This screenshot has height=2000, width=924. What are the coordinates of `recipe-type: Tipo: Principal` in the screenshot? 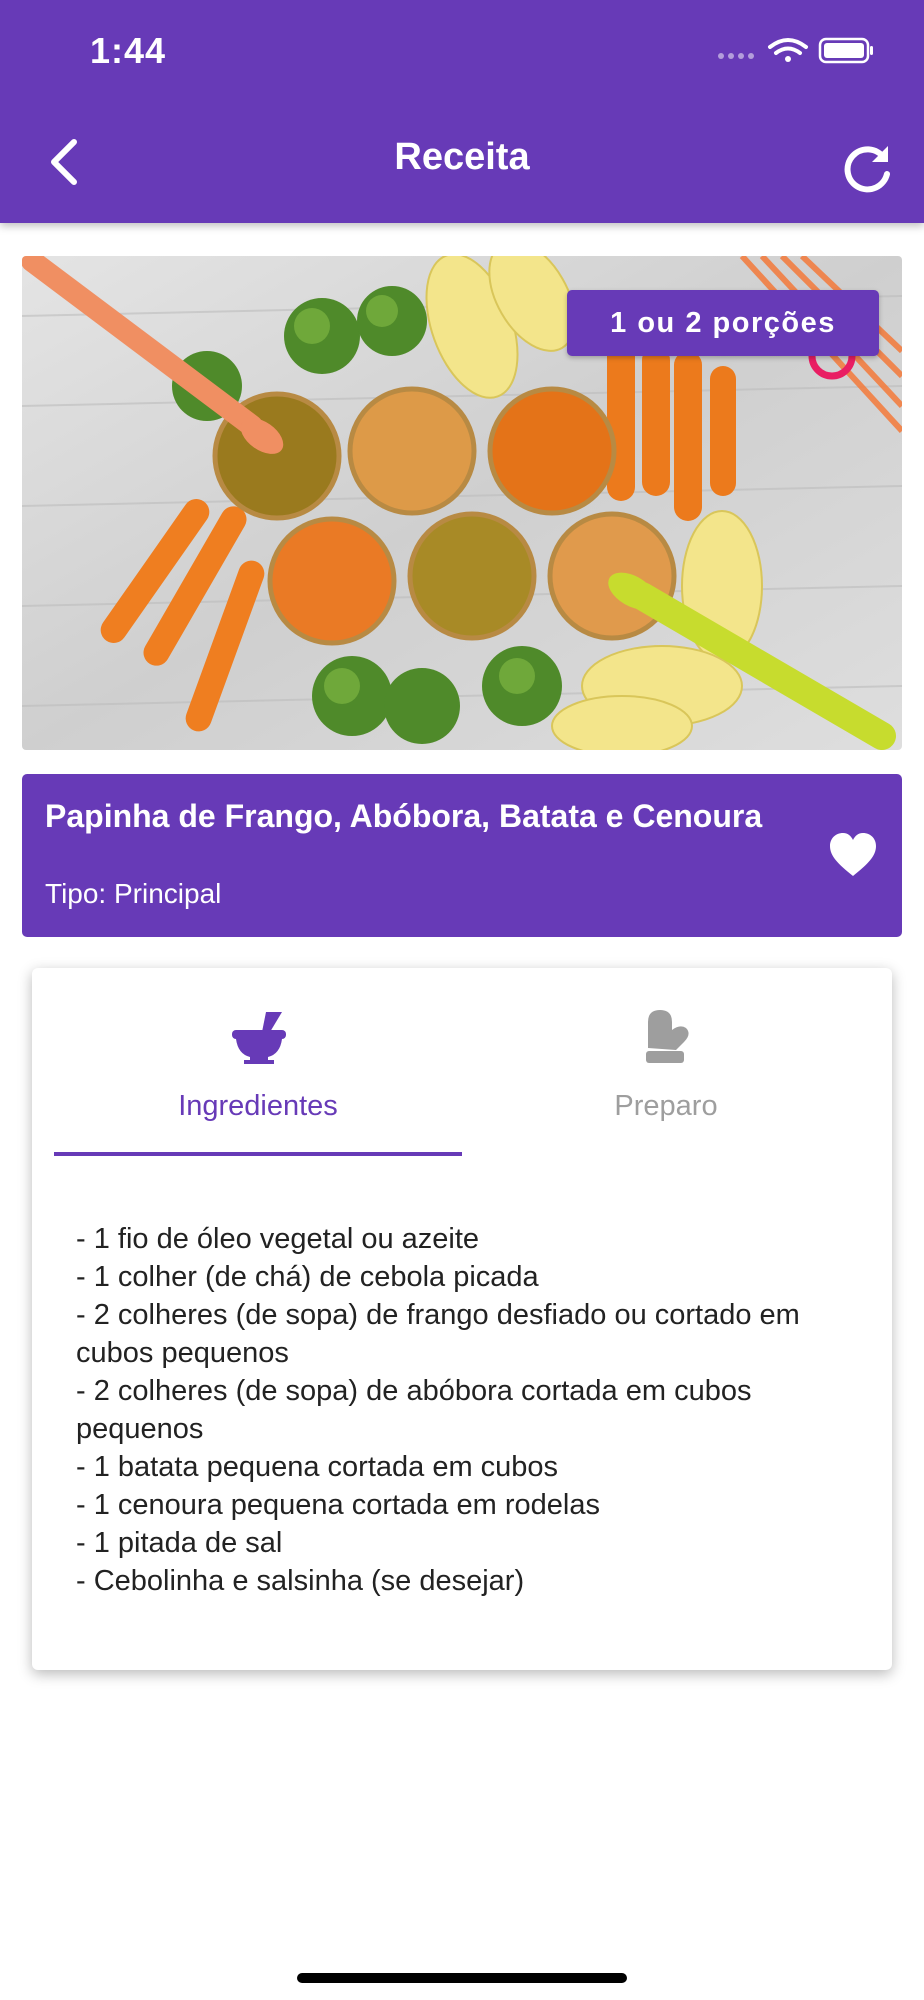 It's located at (133, 893).